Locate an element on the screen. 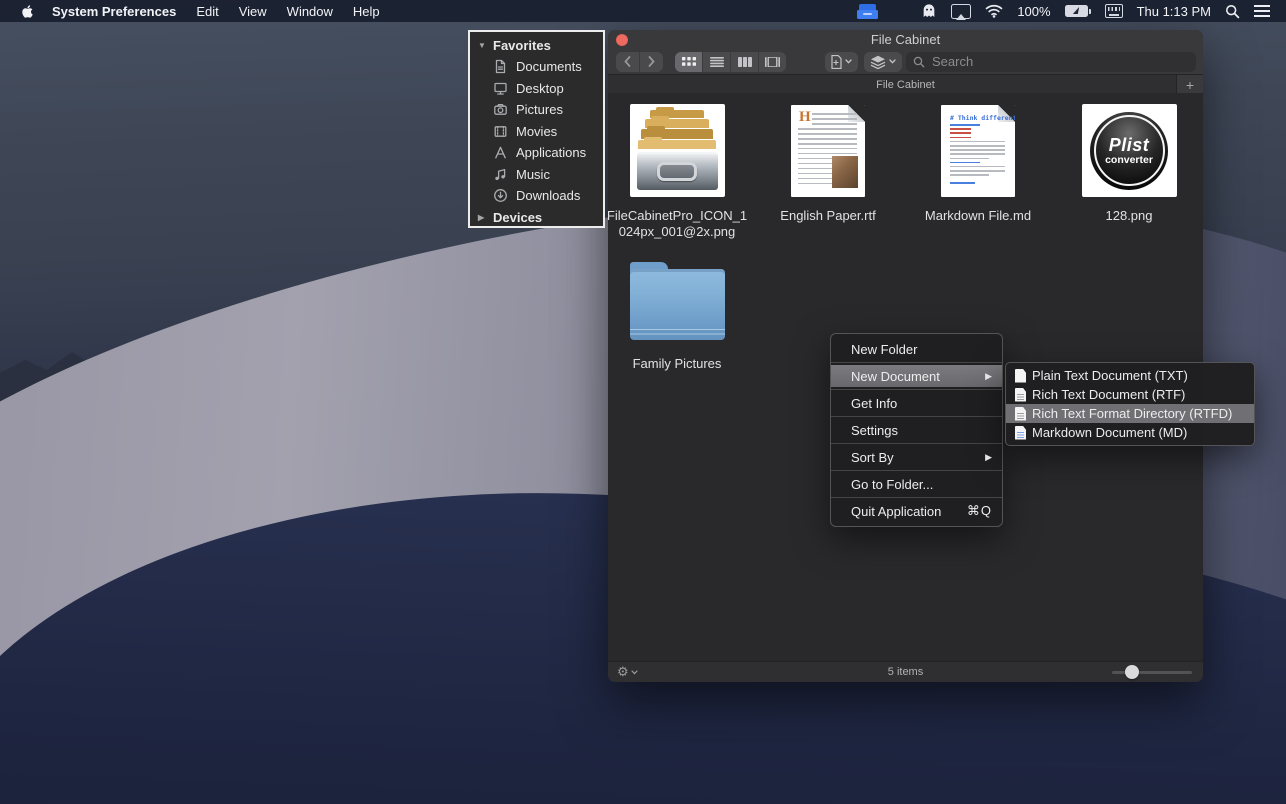 The width and height of the screenshot is (1286, 804). new-tab-button: + is located at coordinates (1189, 84).